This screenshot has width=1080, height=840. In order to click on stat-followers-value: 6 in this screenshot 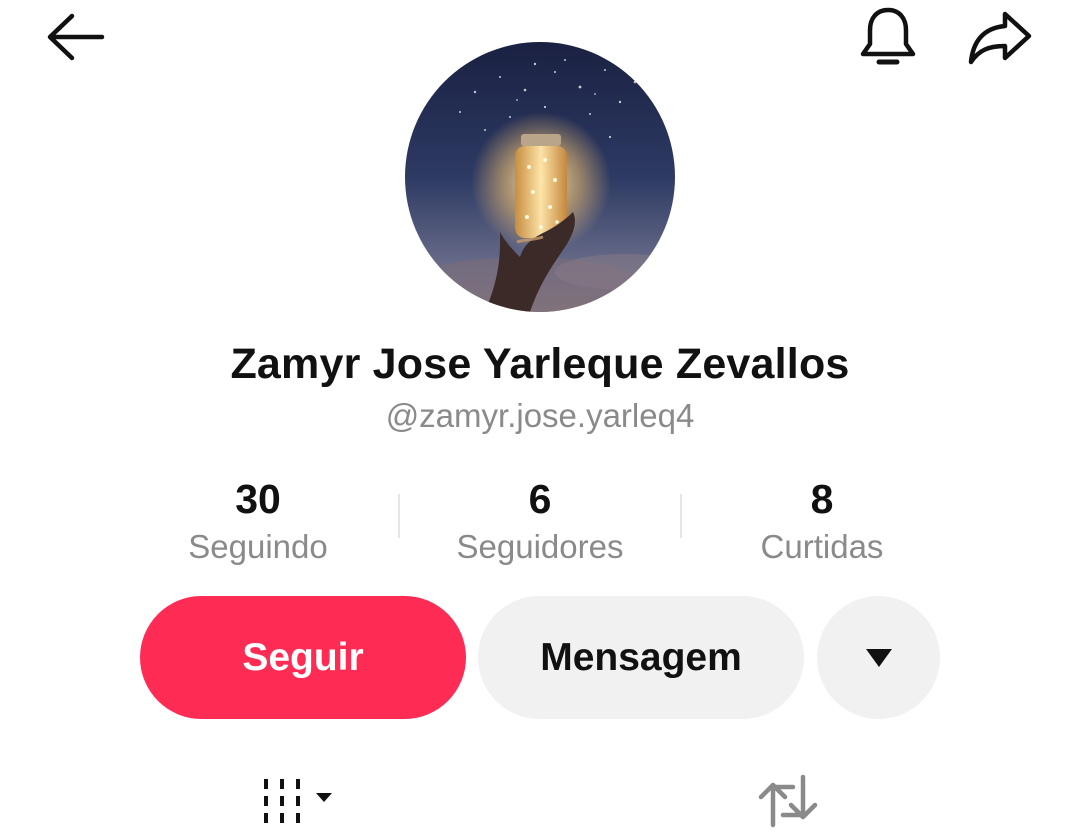, I will do `click(540, 499)`.